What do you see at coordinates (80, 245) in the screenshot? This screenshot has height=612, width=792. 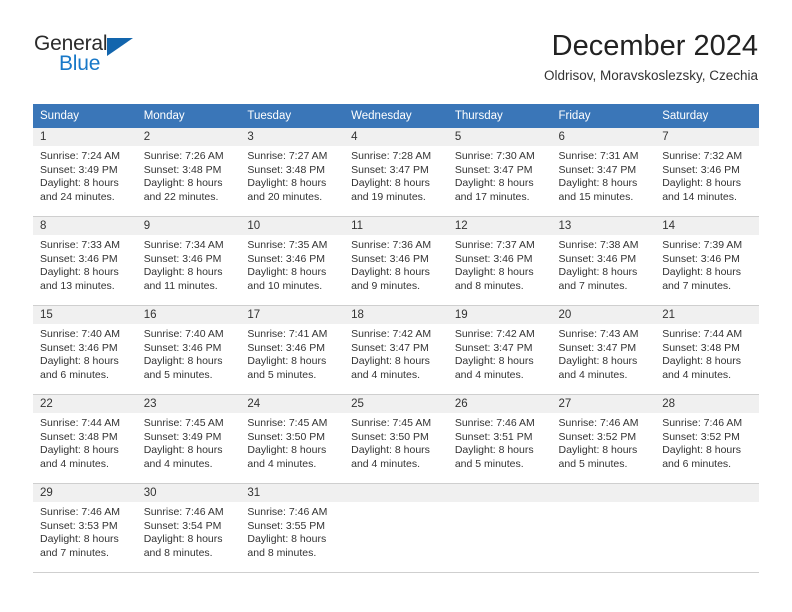 I see `sunrise-time: Sunrise: 7:33 AM` at bounding box center [80, 245].